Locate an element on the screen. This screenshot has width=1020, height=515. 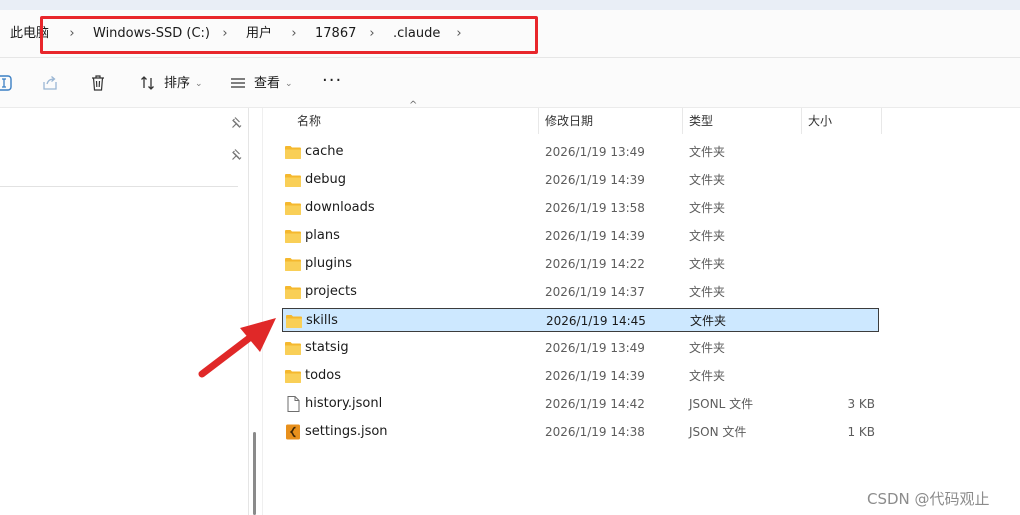
column-header-name: 名称 is located at coordinates (309, 121).